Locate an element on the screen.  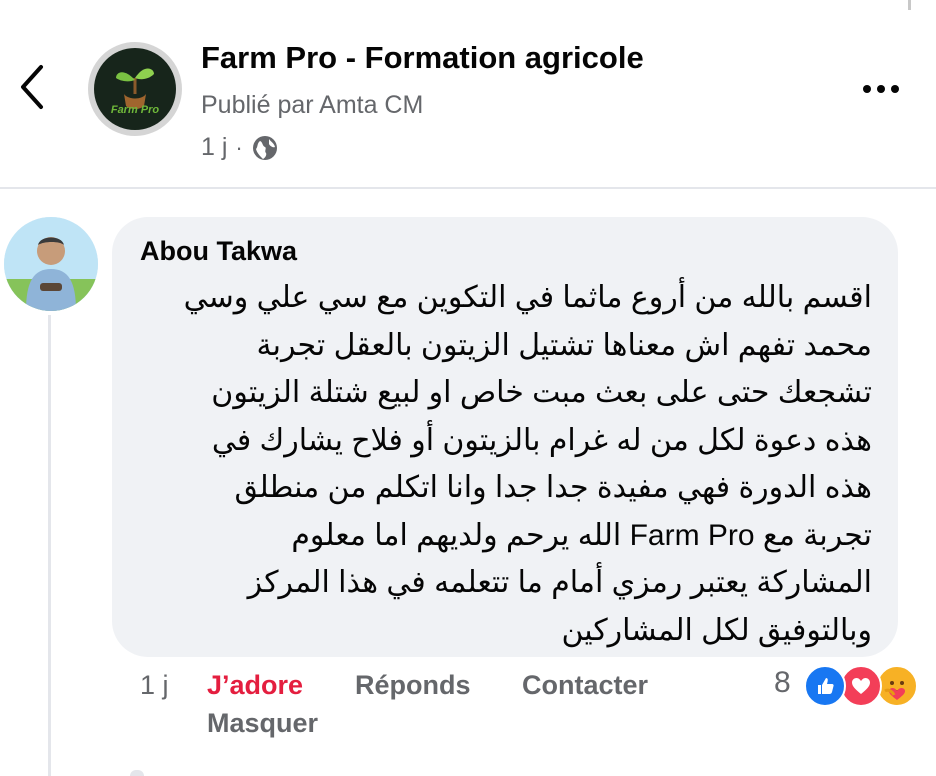
reaction-summary is located at coordinates (864, 686).